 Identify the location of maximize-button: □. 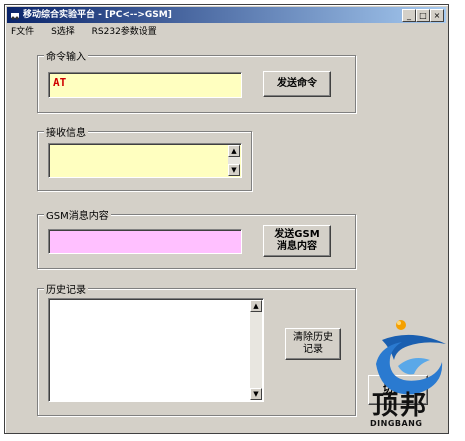
(423, 15).